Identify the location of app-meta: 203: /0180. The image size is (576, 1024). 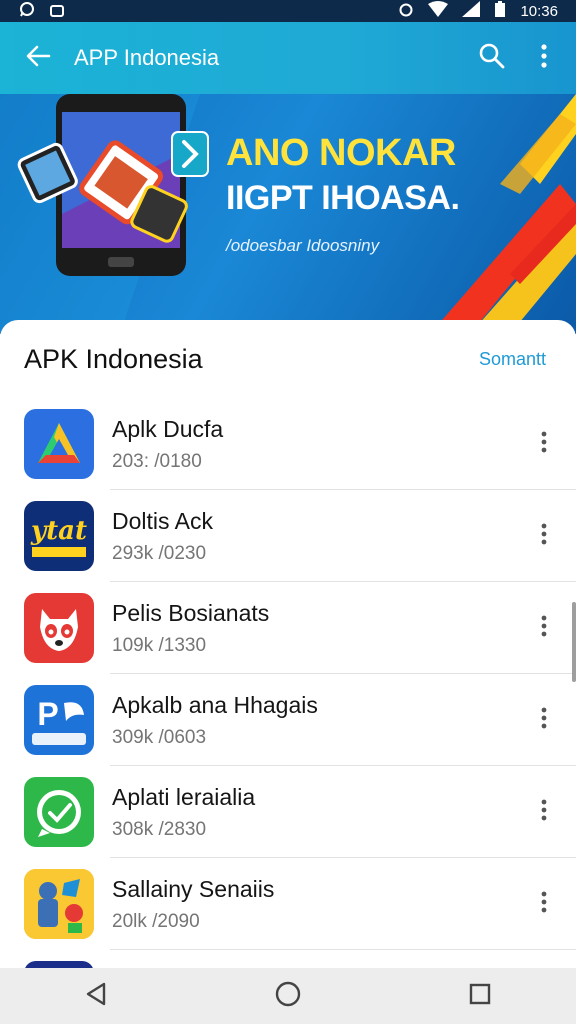
(157, 461).